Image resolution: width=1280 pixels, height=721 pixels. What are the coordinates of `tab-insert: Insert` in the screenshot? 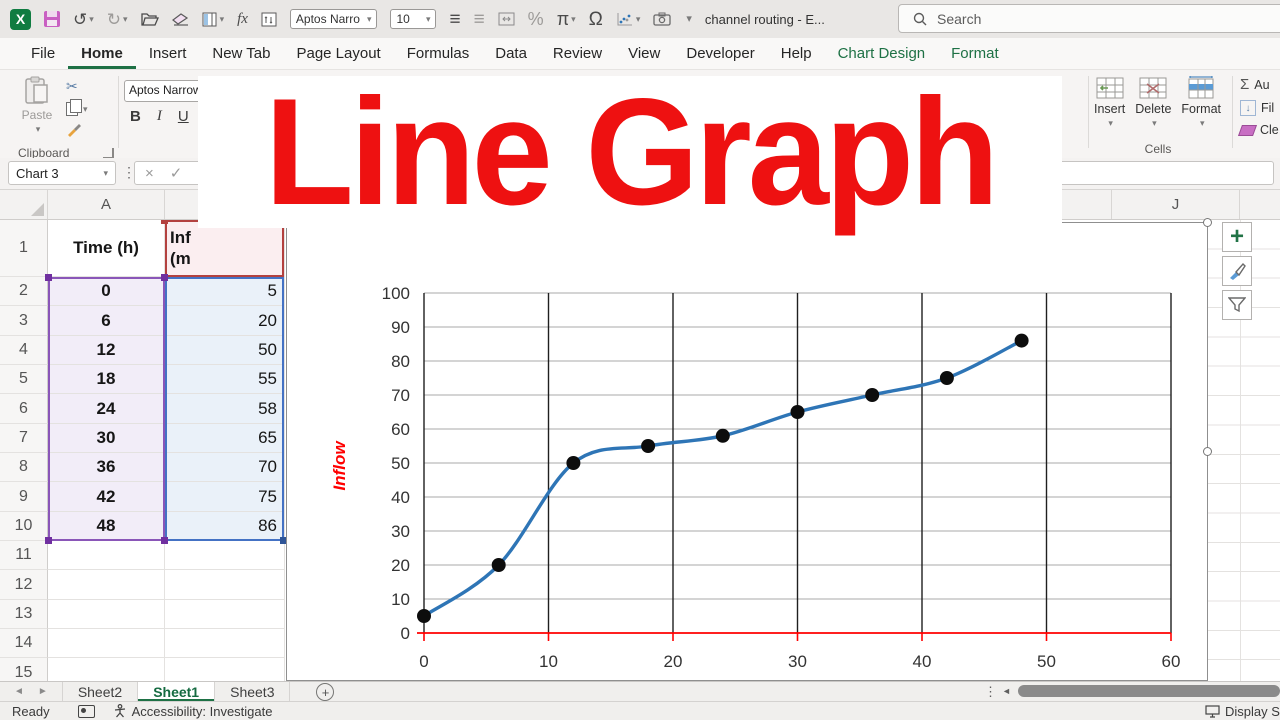 It's located at (168, 53).